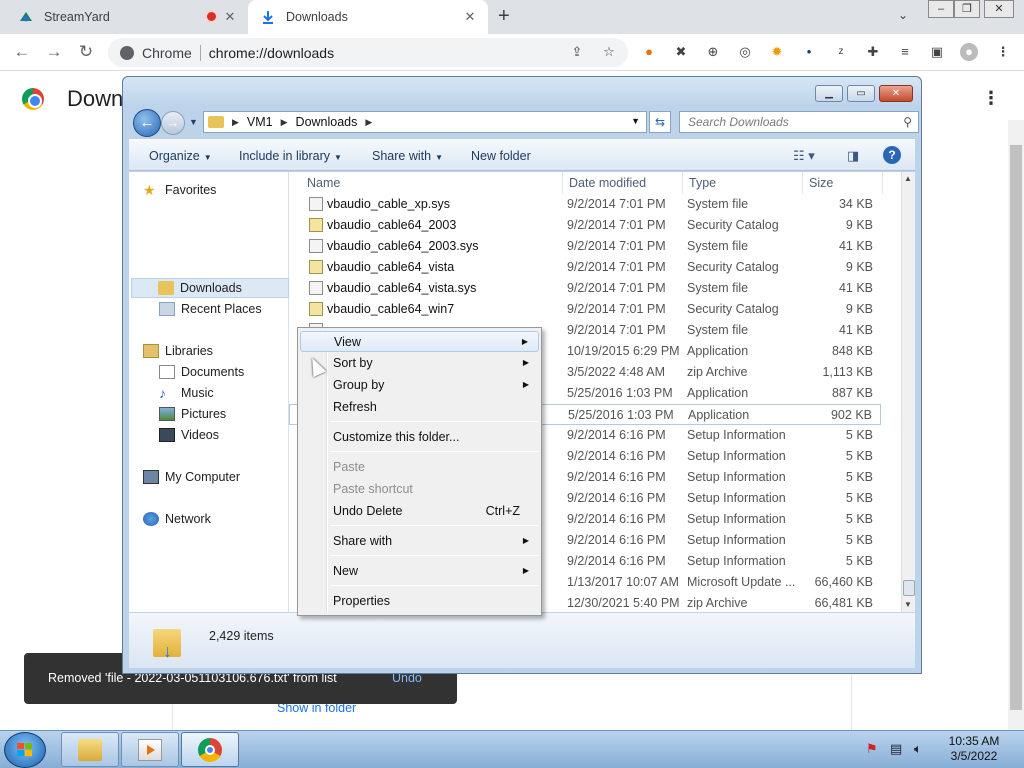 The width and height of the screenshot is (1024, 768). I want to click on network-icon, so click(151, 519).